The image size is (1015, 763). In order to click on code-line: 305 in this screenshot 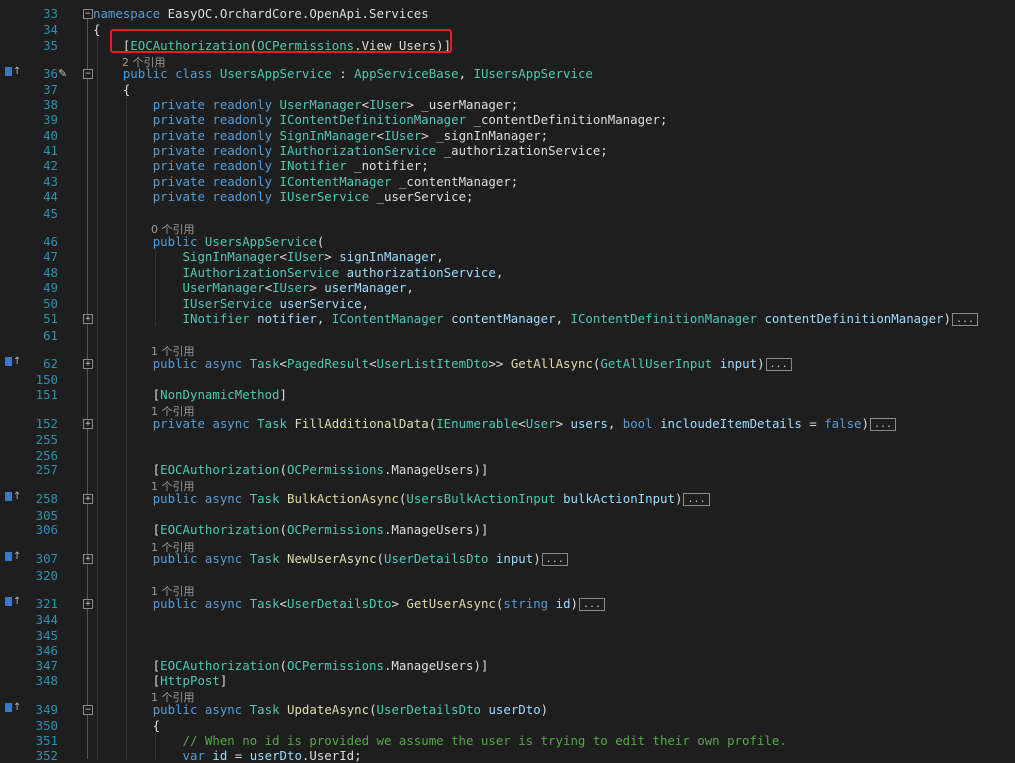, I will do `click(507, 515)`.